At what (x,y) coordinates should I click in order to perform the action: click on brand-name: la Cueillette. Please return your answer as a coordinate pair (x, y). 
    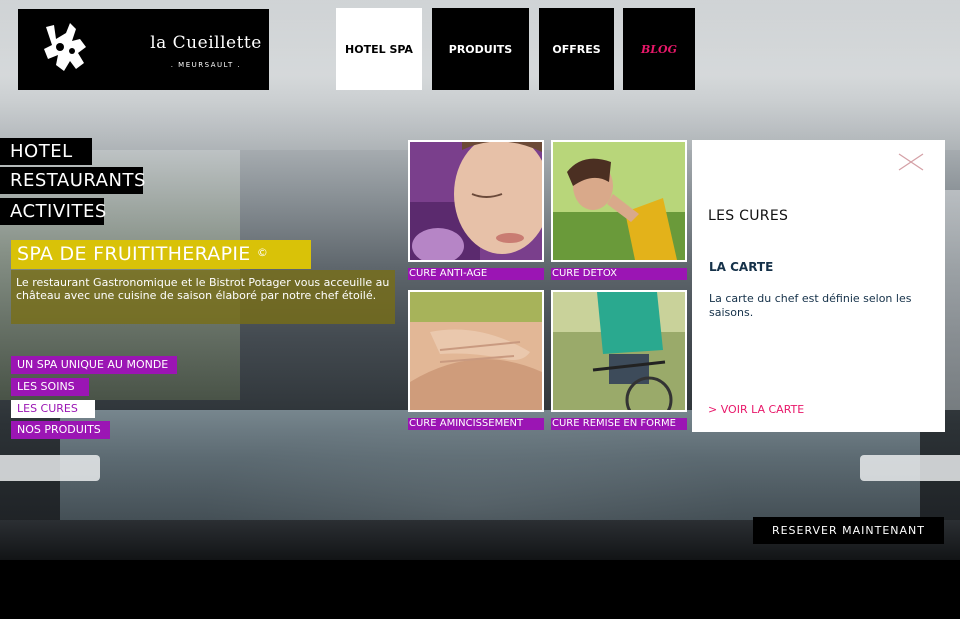
    Looking at the image, I should click on (206, 43).